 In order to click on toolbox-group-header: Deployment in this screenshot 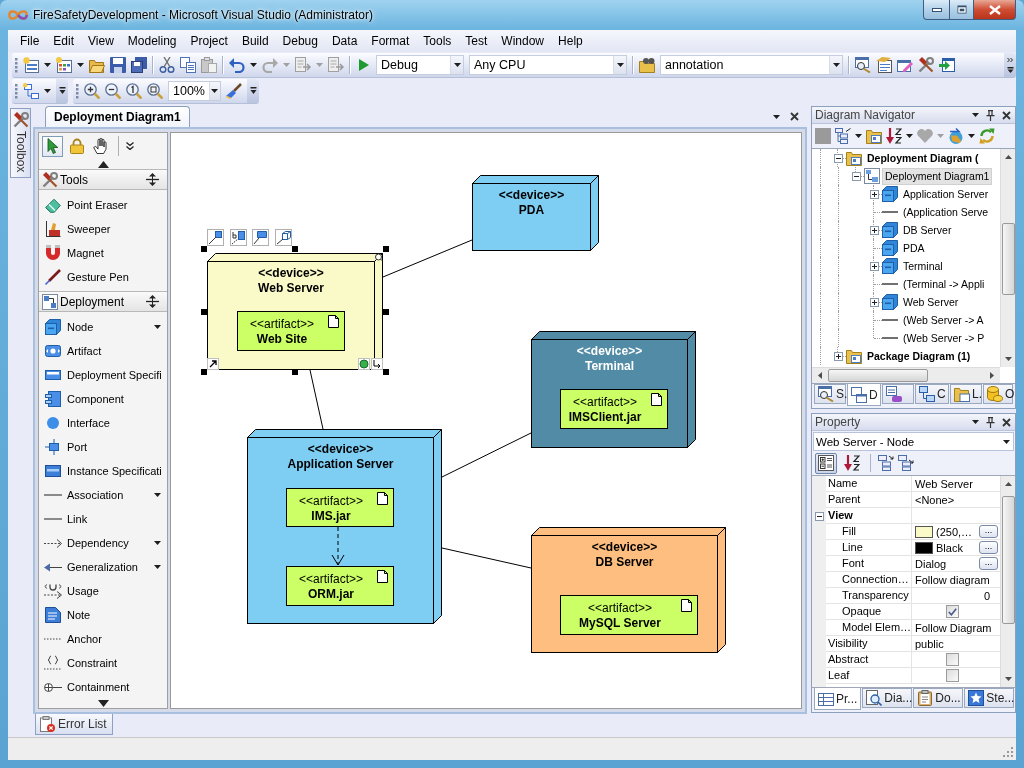, I will do `click(103, 301)`.